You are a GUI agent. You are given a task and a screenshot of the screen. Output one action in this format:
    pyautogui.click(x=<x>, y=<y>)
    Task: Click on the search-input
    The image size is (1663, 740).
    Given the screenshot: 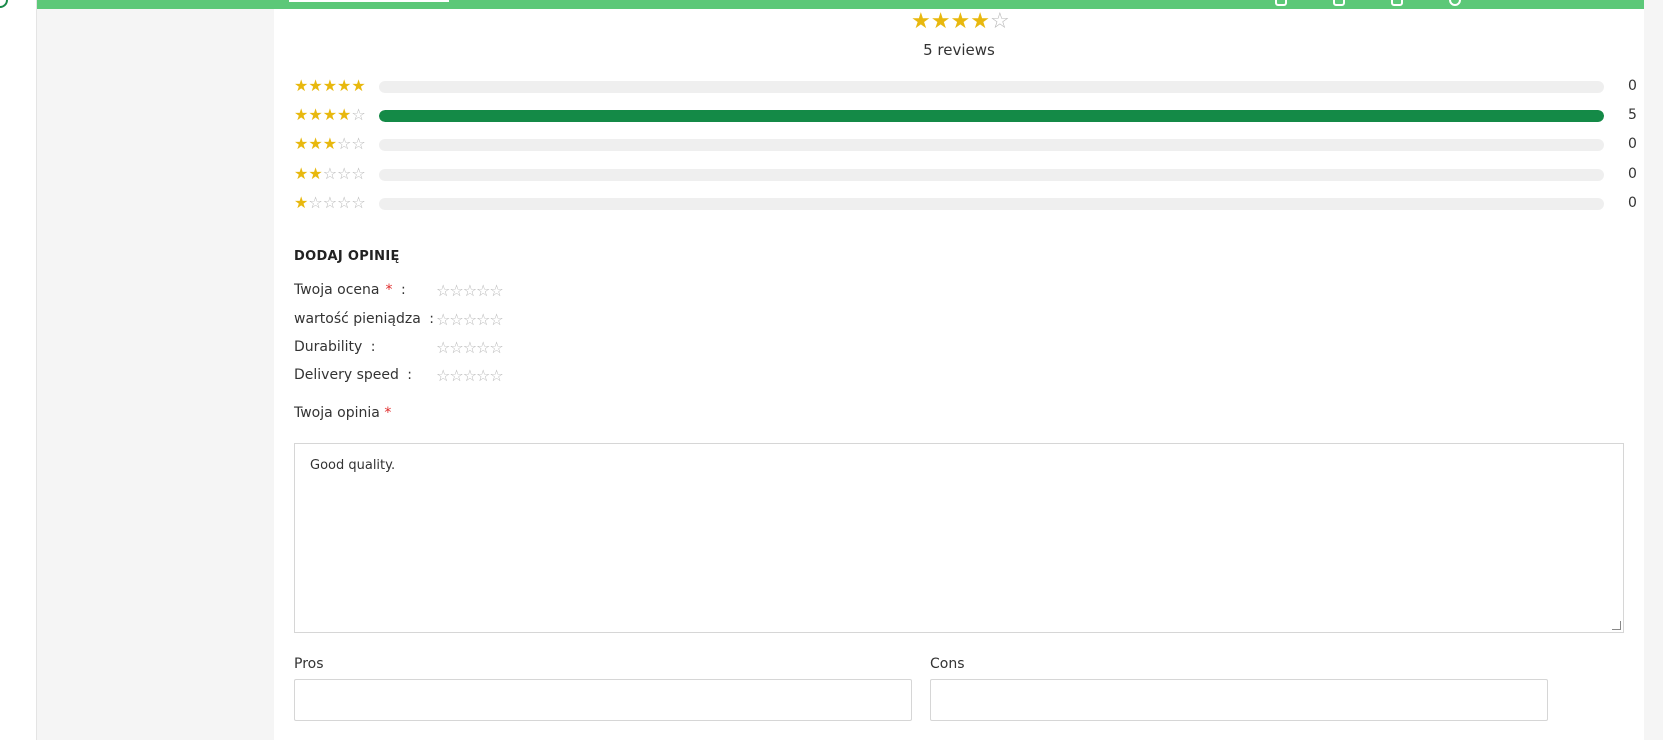 What is the action you would take?
    pyautogui.click(x=369, y=1)
    